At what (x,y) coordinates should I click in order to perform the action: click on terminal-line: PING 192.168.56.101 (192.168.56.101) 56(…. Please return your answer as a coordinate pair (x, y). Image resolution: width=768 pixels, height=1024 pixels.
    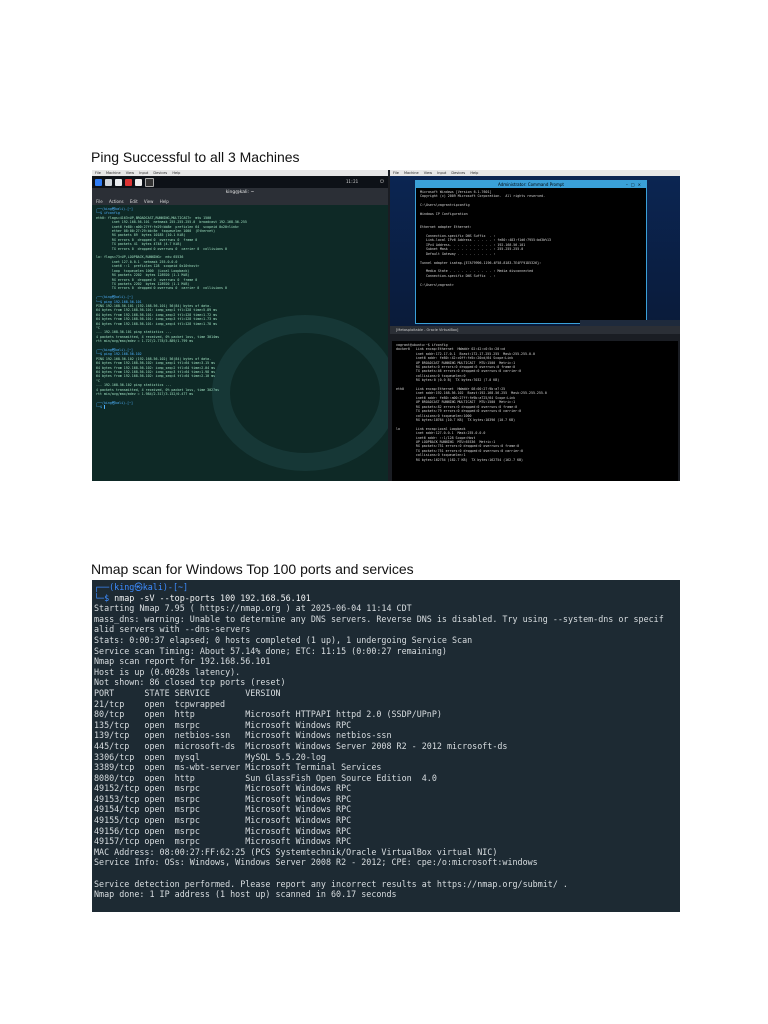
    Looking at the image, I should click on (154, 305).